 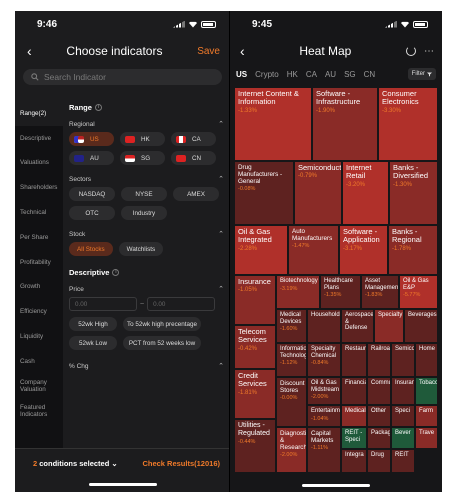 What do you see at coordinates (241, 74) in the screenshot?
I see `tab-us: US` at bounding box center [241, 74].